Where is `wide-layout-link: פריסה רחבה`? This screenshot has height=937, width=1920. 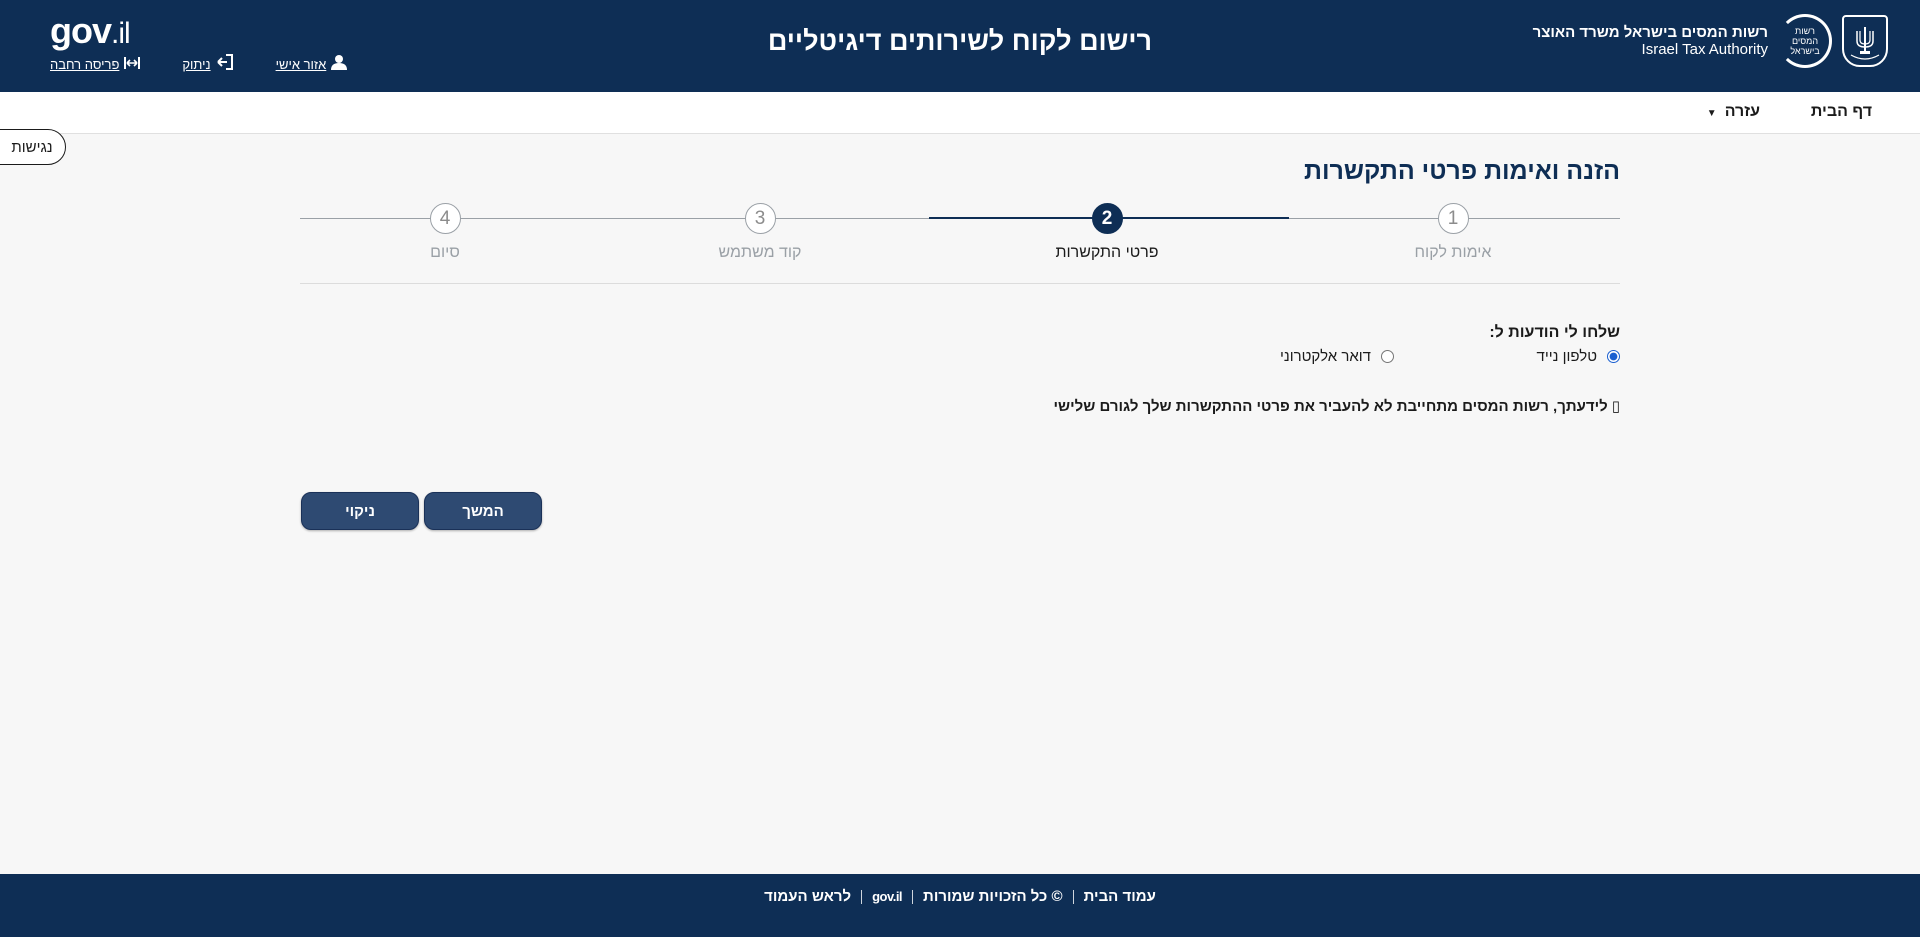
wide-layout-link: פריסה רחבה is located at coordinates (95, 64).